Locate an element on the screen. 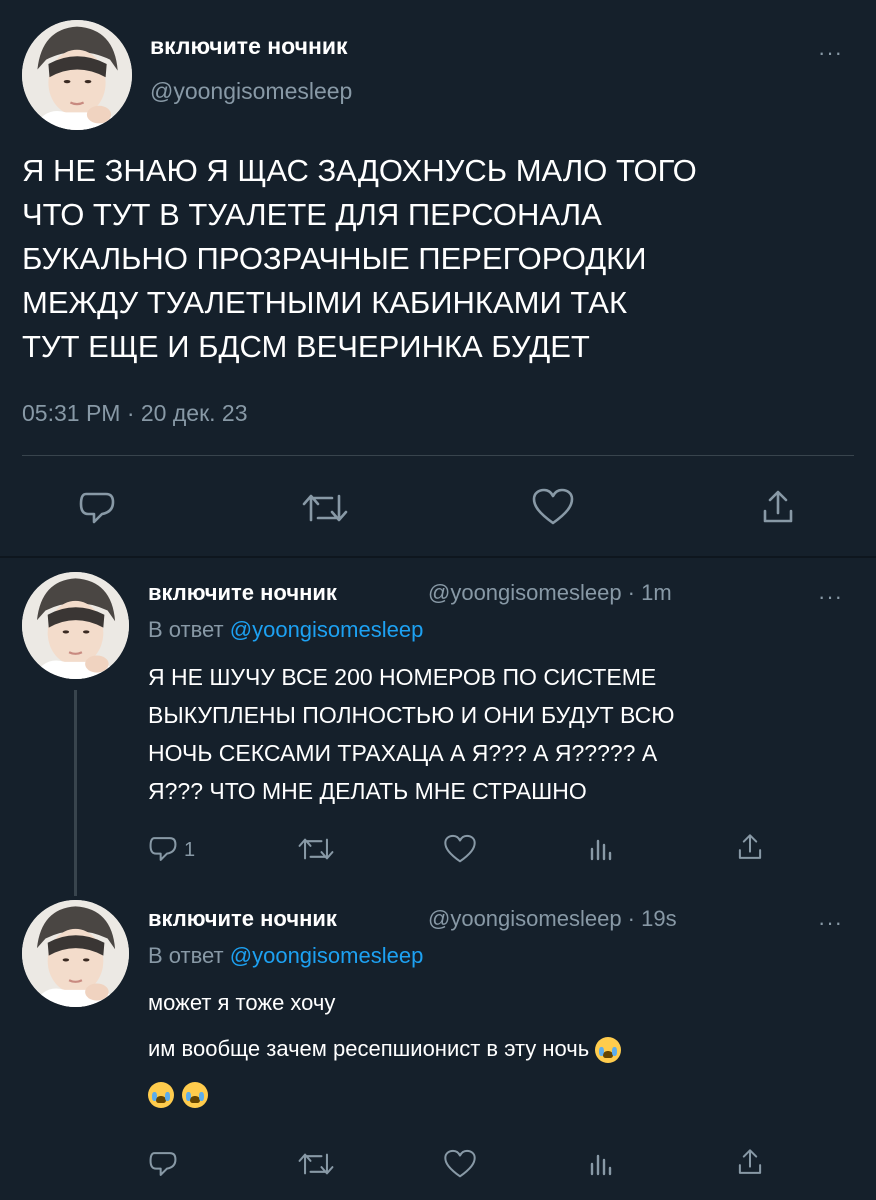 This screenshot has width=876, height=1200. reply-1-line: ВЫКУПЛЕНЫ ПОЛНОСТЬЮ И ОНИ БУДУТ ВСЮ is located at coordinates (411, 715).